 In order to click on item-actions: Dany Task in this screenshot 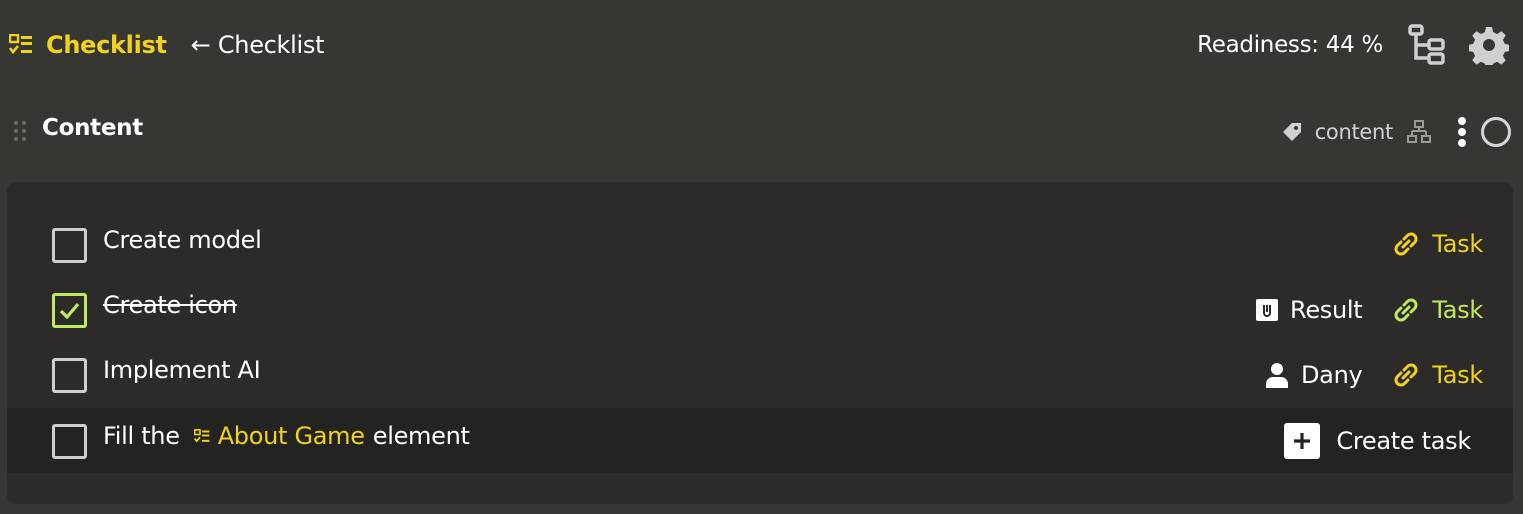, I will do `click(1374, 375)`.